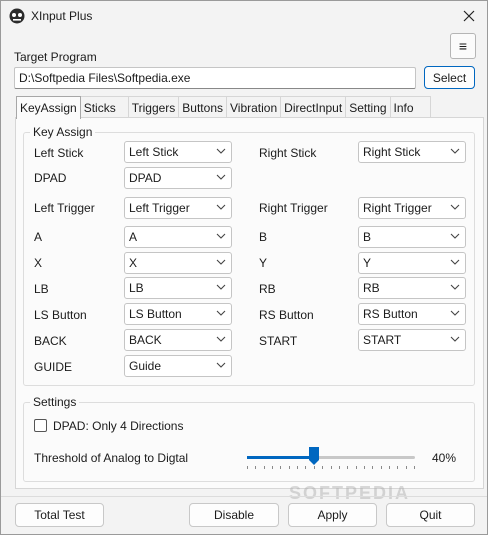  I want to click on start-label: START, so click(278, 341).